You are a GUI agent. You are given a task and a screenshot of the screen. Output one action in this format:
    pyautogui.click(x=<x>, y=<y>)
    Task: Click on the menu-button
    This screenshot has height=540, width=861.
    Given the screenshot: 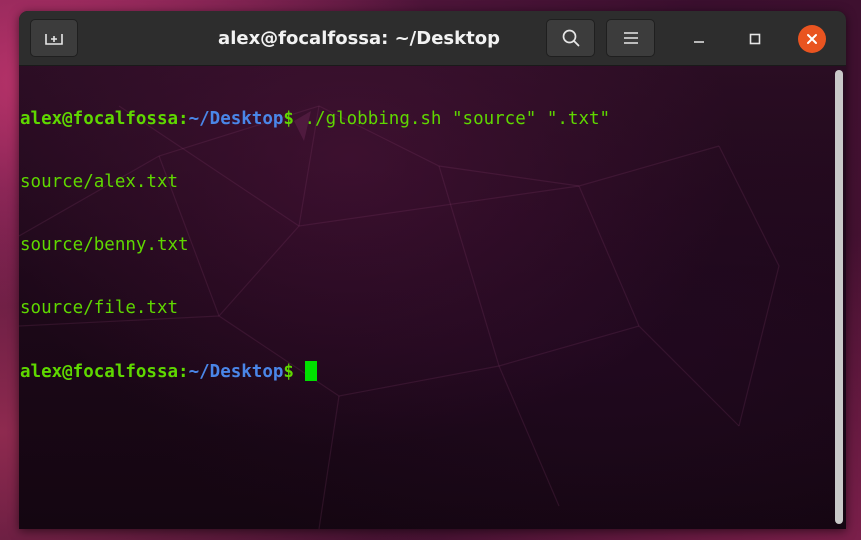 What is the action you would take?
    pyautogui.click(x=630, y=38)
    